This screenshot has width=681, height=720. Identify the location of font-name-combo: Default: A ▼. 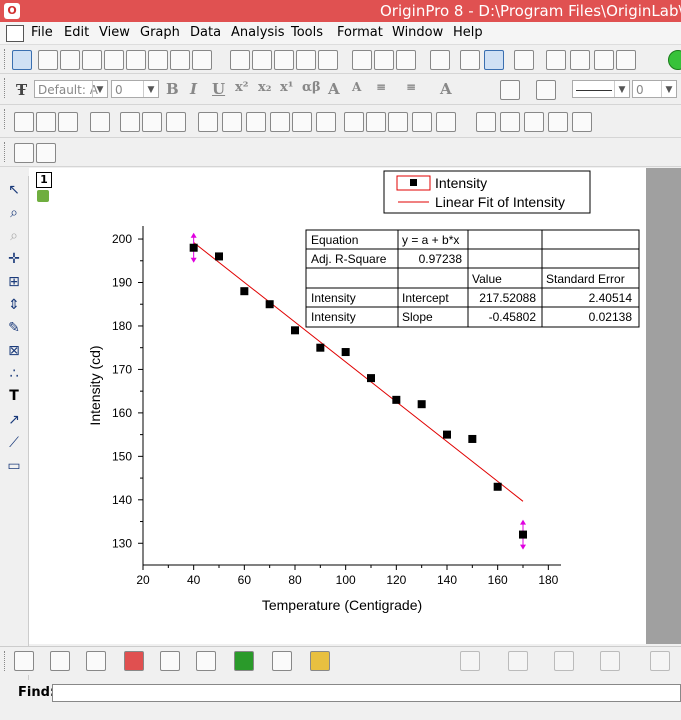
(71, 89).